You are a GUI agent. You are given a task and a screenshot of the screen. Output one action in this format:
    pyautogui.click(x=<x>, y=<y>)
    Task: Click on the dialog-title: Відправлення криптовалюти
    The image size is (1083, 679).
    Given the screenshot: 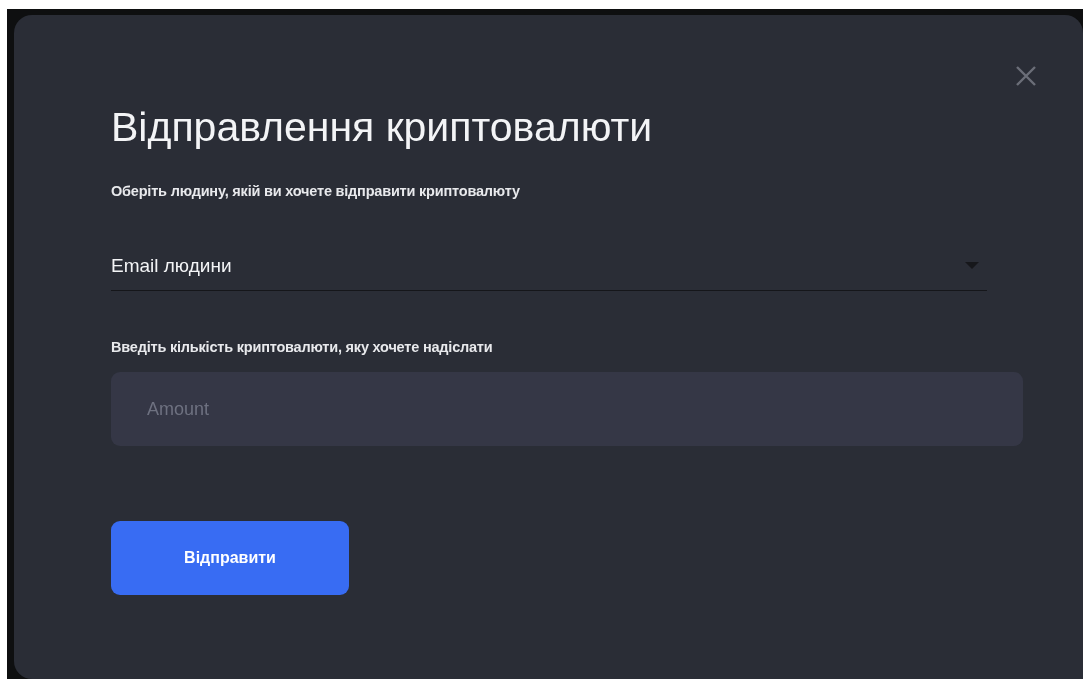 What is the action you would take?
    pyautogui.click(x=382, y=127)
    